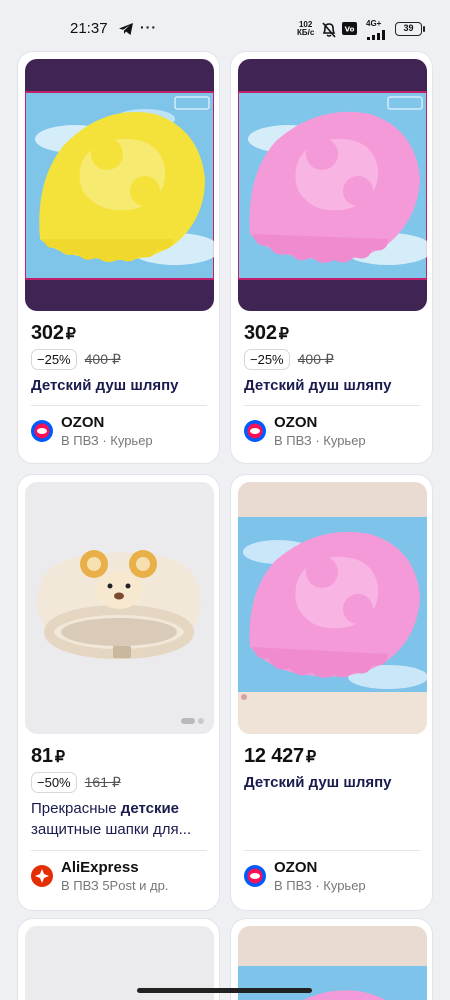 The image size is (450, 1000). Describe the element at coordinates (150, 808) in the screenshot. I see `title-highlight: детские` at that location.